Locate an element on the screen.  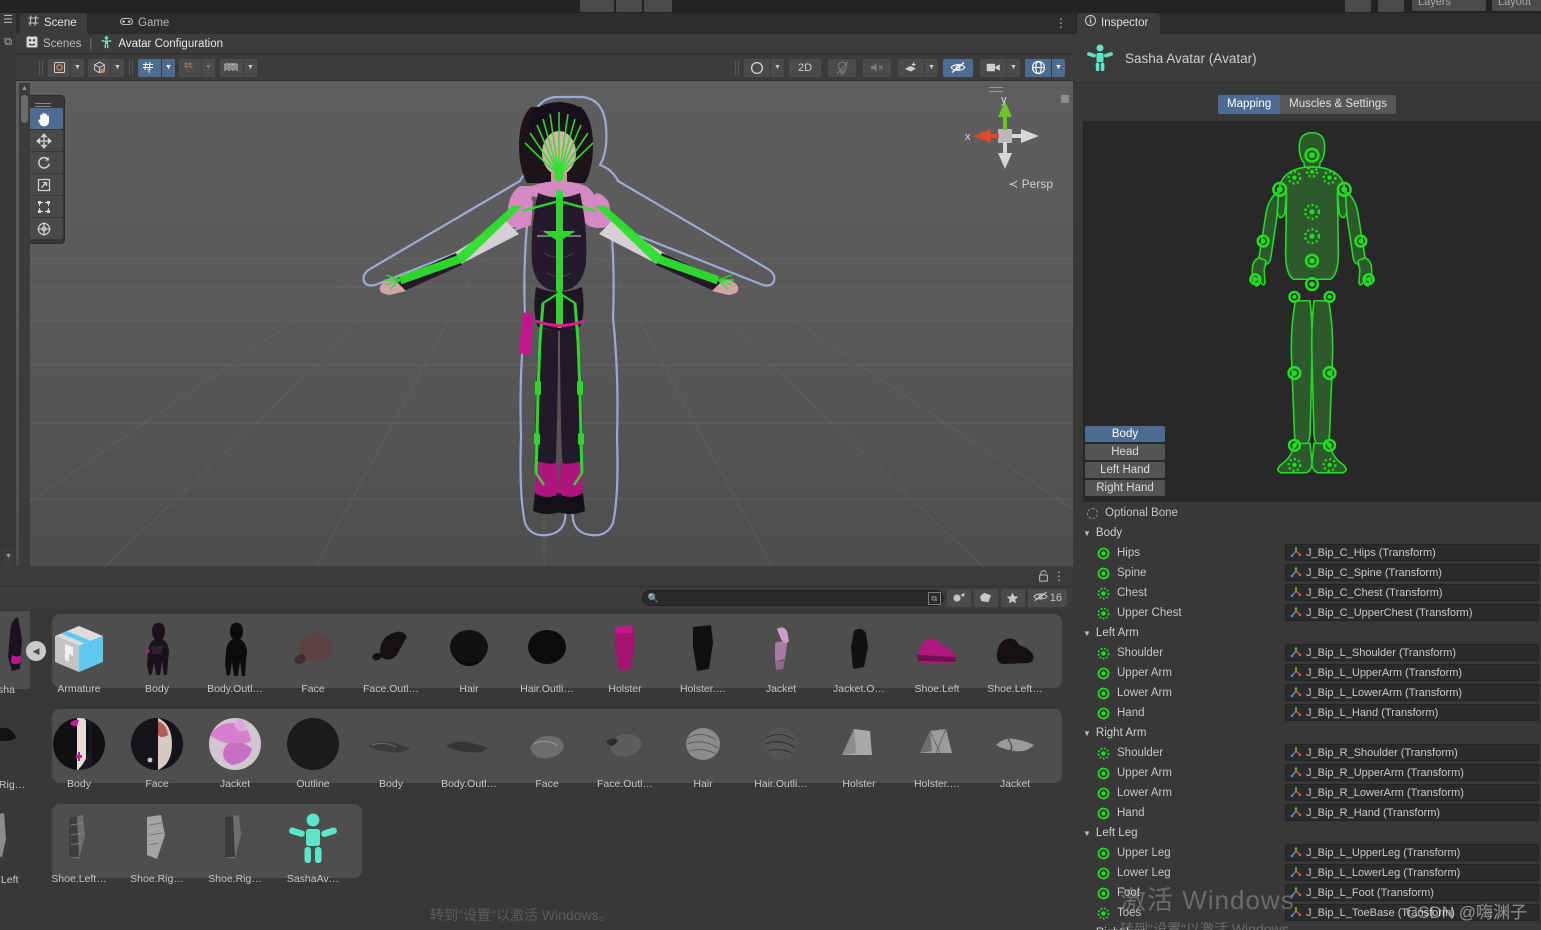
shading-mode-group: ▼ is located at coordinates (764, 67).